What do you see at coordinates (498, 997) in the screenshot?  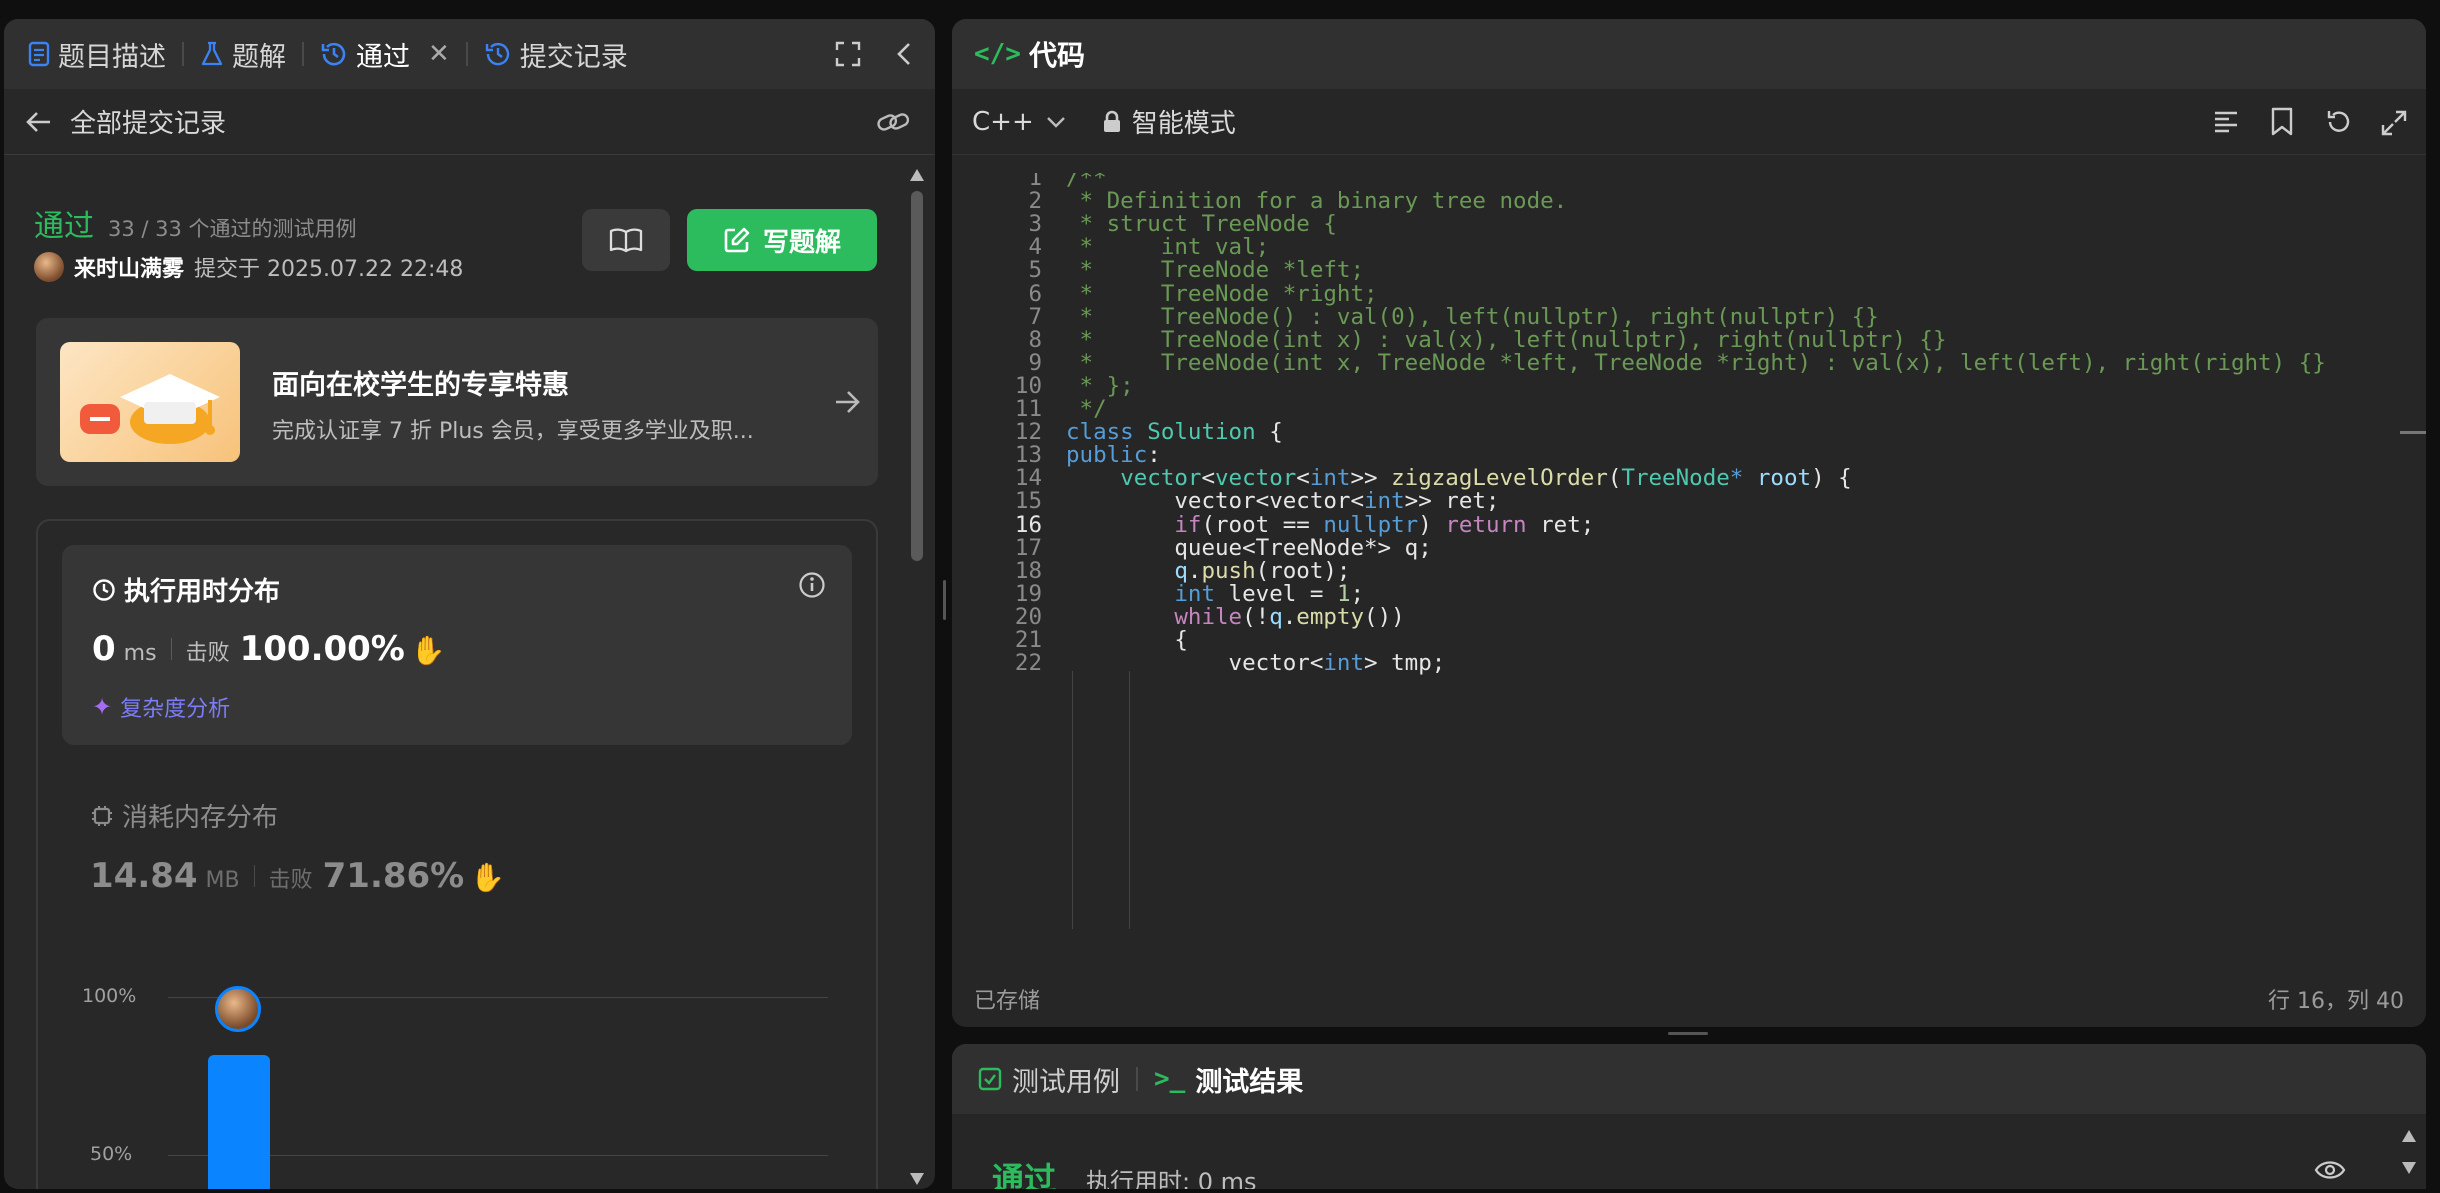 I see `gridline` at bounding box center [498, 997].